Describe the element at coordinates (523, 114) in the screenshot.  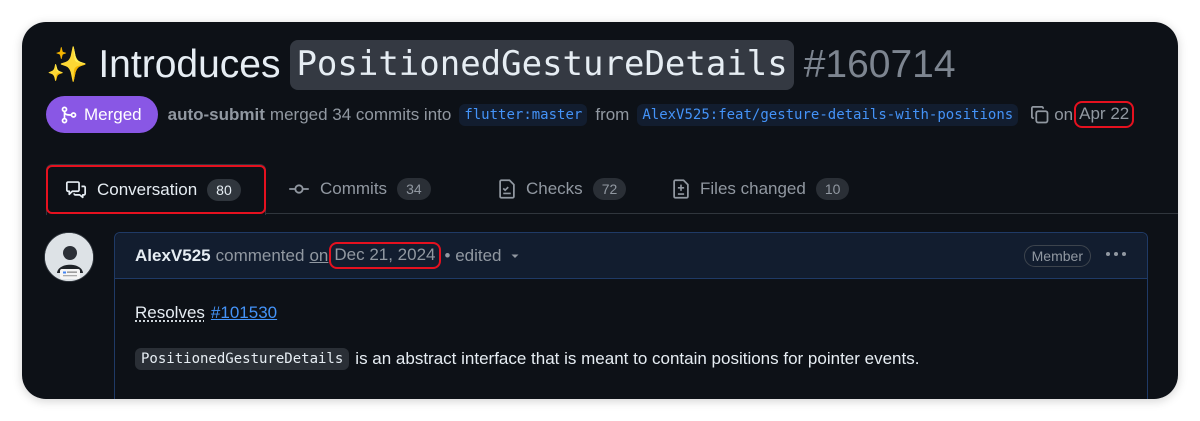
I see `base-branch: flutter:master` at that location.